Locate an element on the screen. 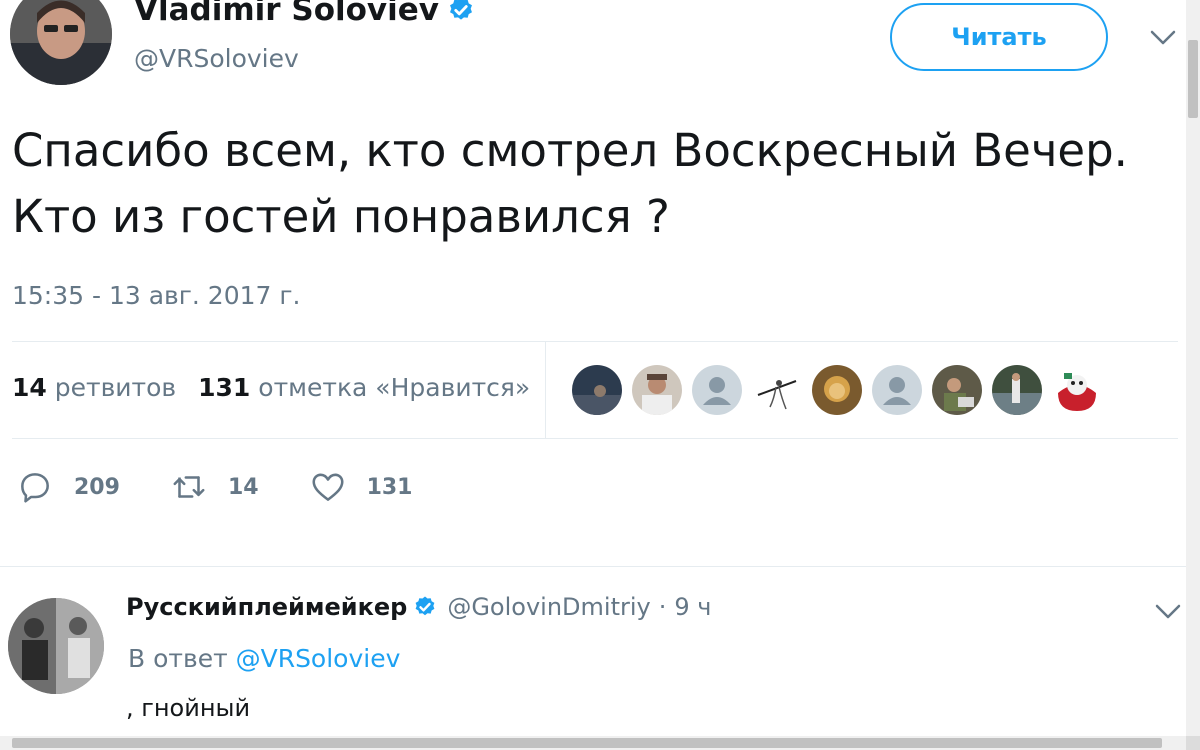  reply-header: Русскийплеймейкер @GolovinDmitriy · 9 ч is located at coordinates (418, 607).